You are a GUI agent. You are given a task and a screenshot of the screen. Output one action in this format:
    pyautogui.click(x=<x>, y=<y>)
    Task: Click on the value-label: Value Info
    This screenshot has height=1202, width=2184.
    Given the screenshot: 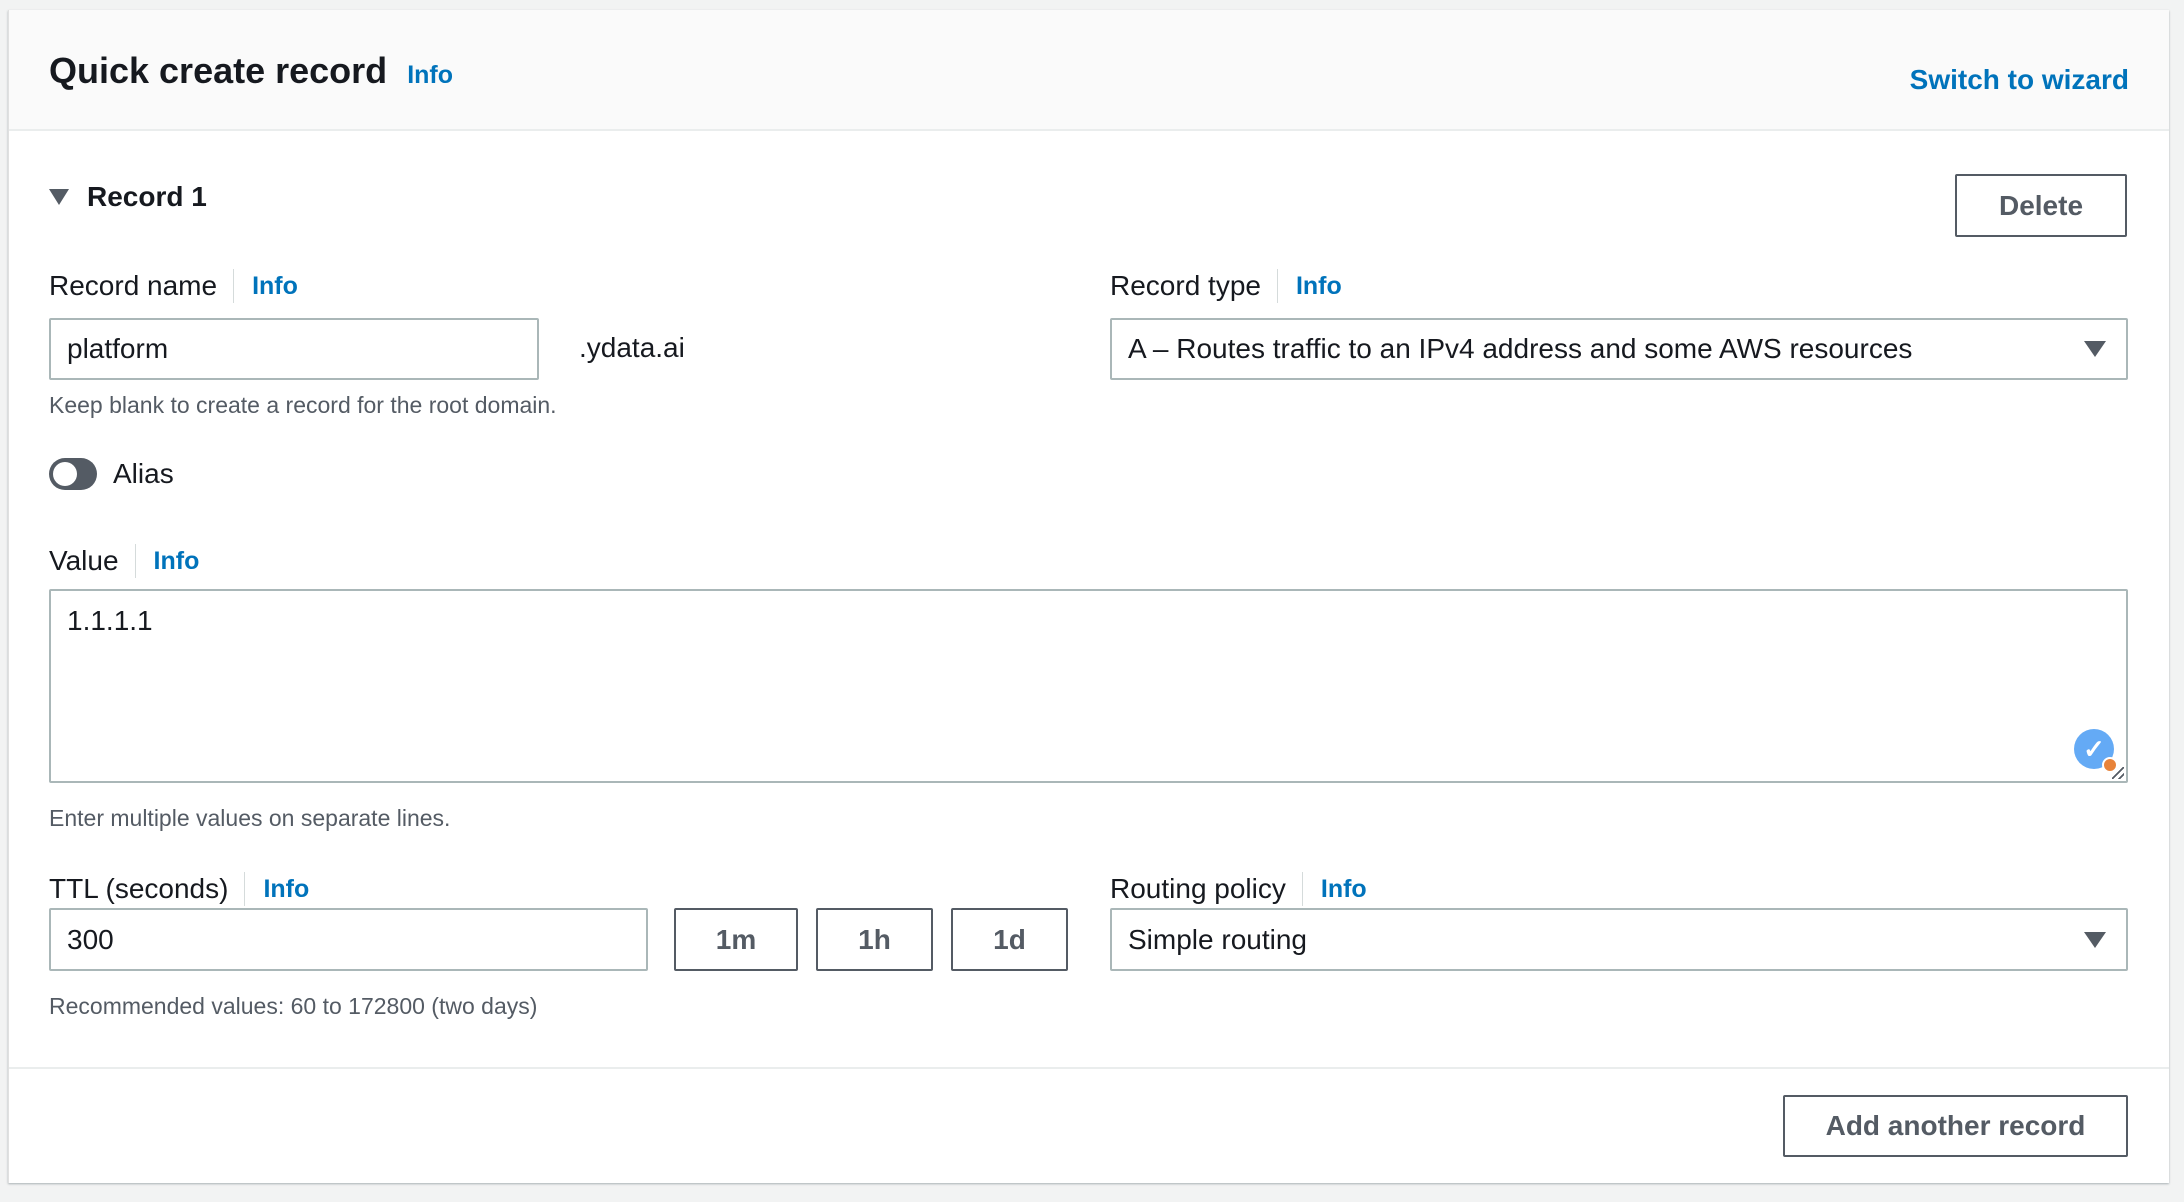 What is the action you would take?
    pyautogui.click(x=124, y=561)
    